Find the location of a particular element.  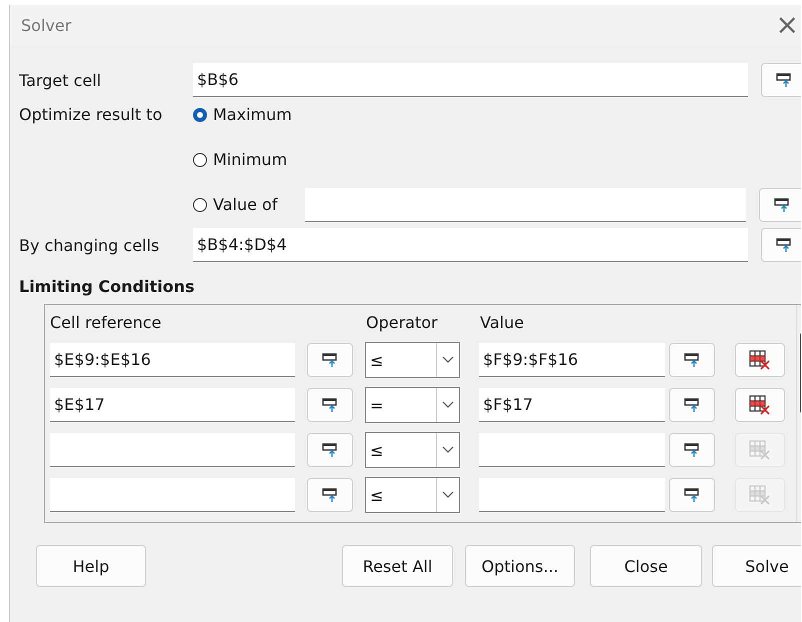

radio-label: Minimum is located at coordinates (250, 159).